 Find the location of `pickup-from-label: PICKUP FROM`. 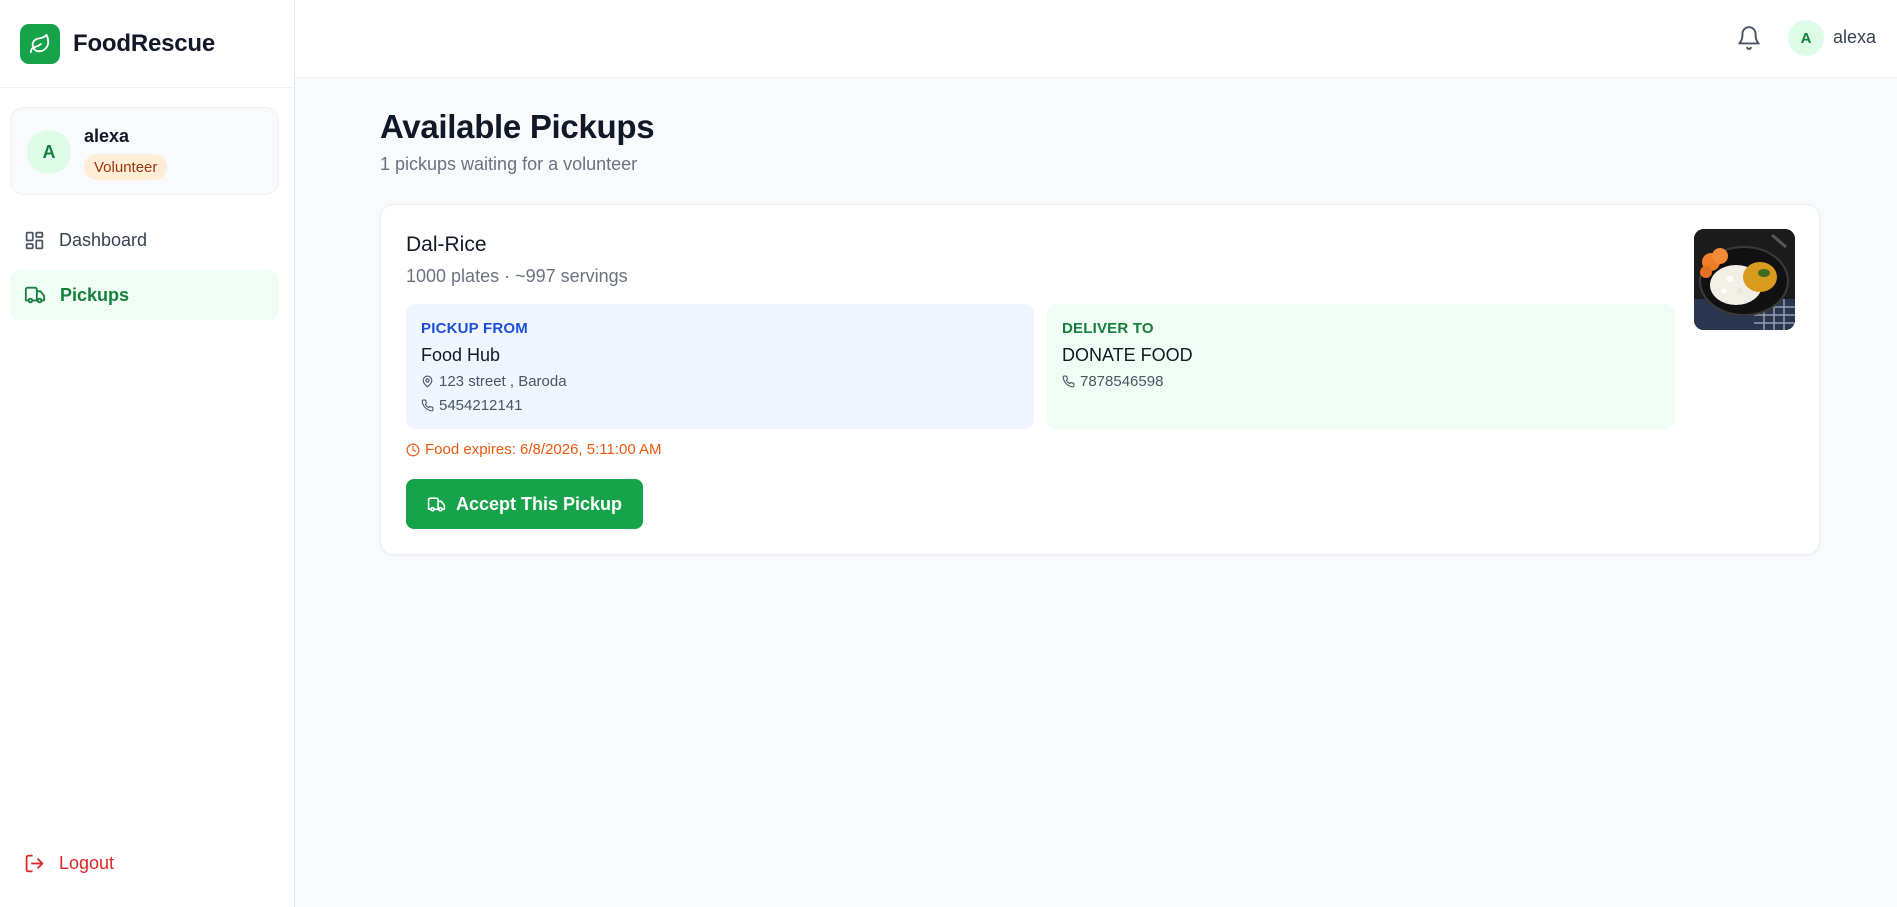

pickup-from-label: PICKUP FROM is located at coordinates (474, 328).